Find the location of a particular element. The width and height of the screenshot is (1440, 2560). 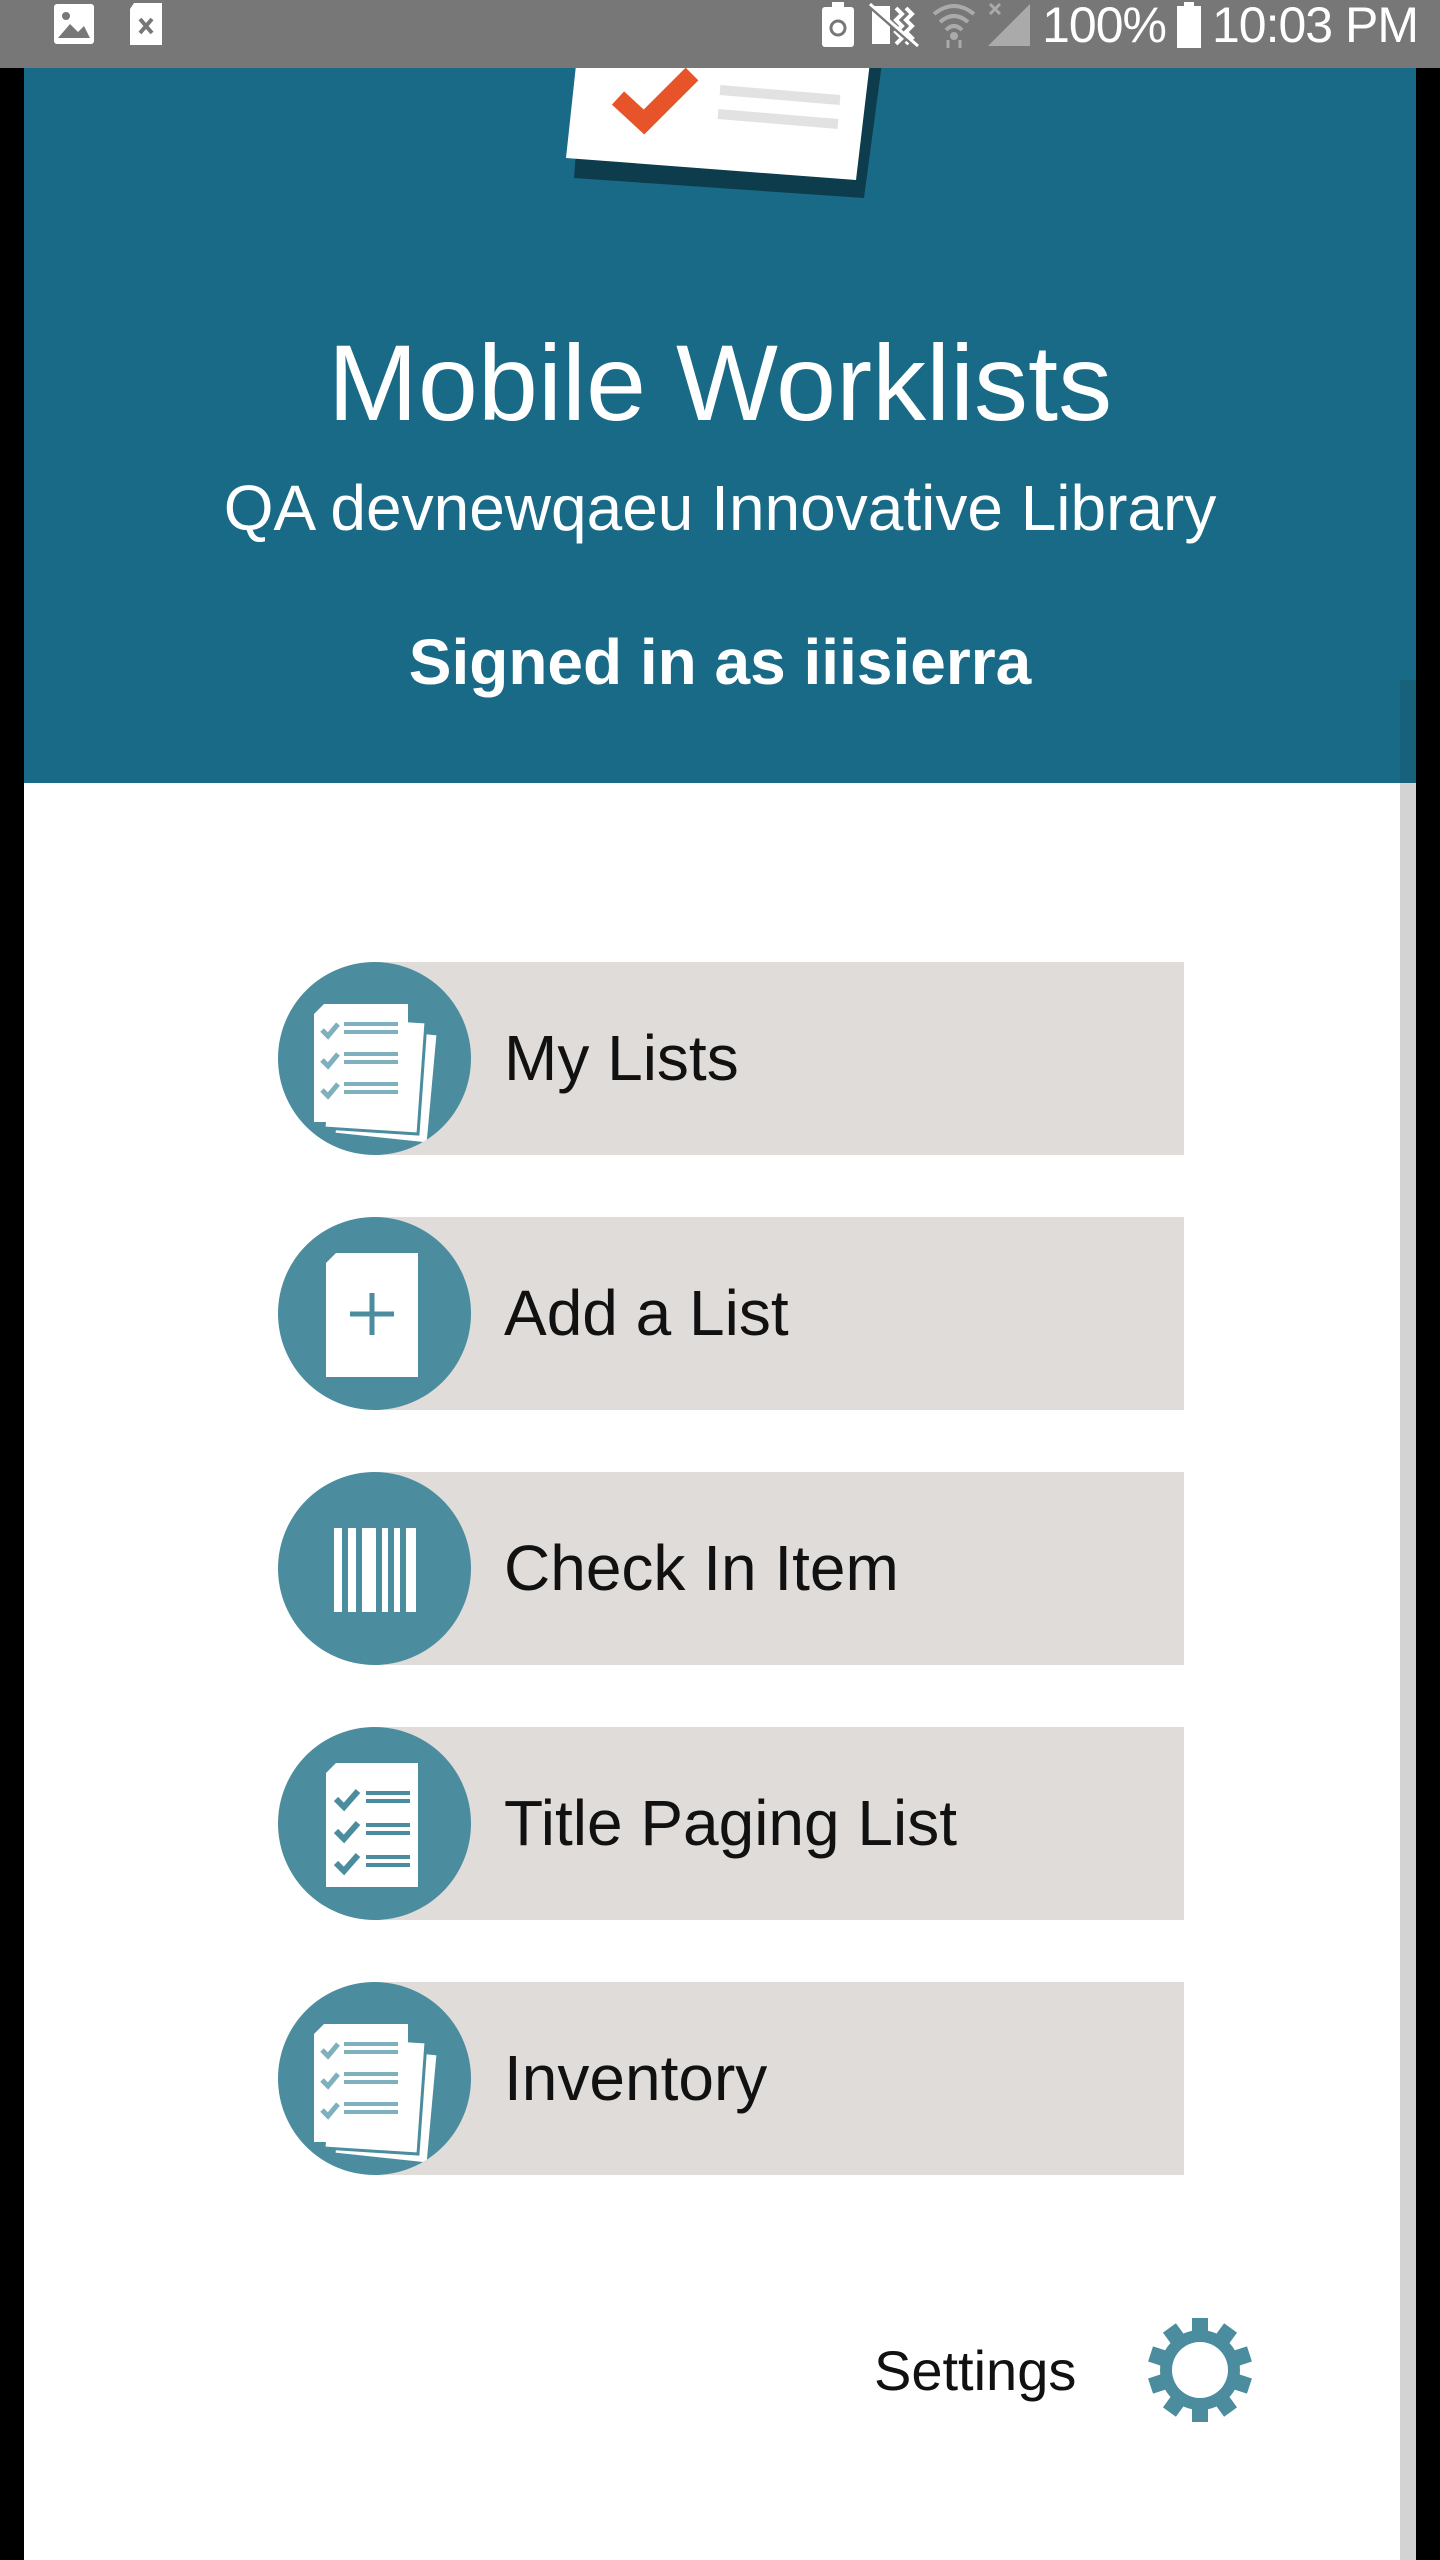

settings-button: Settings is located at coordinates (1063, 2370).